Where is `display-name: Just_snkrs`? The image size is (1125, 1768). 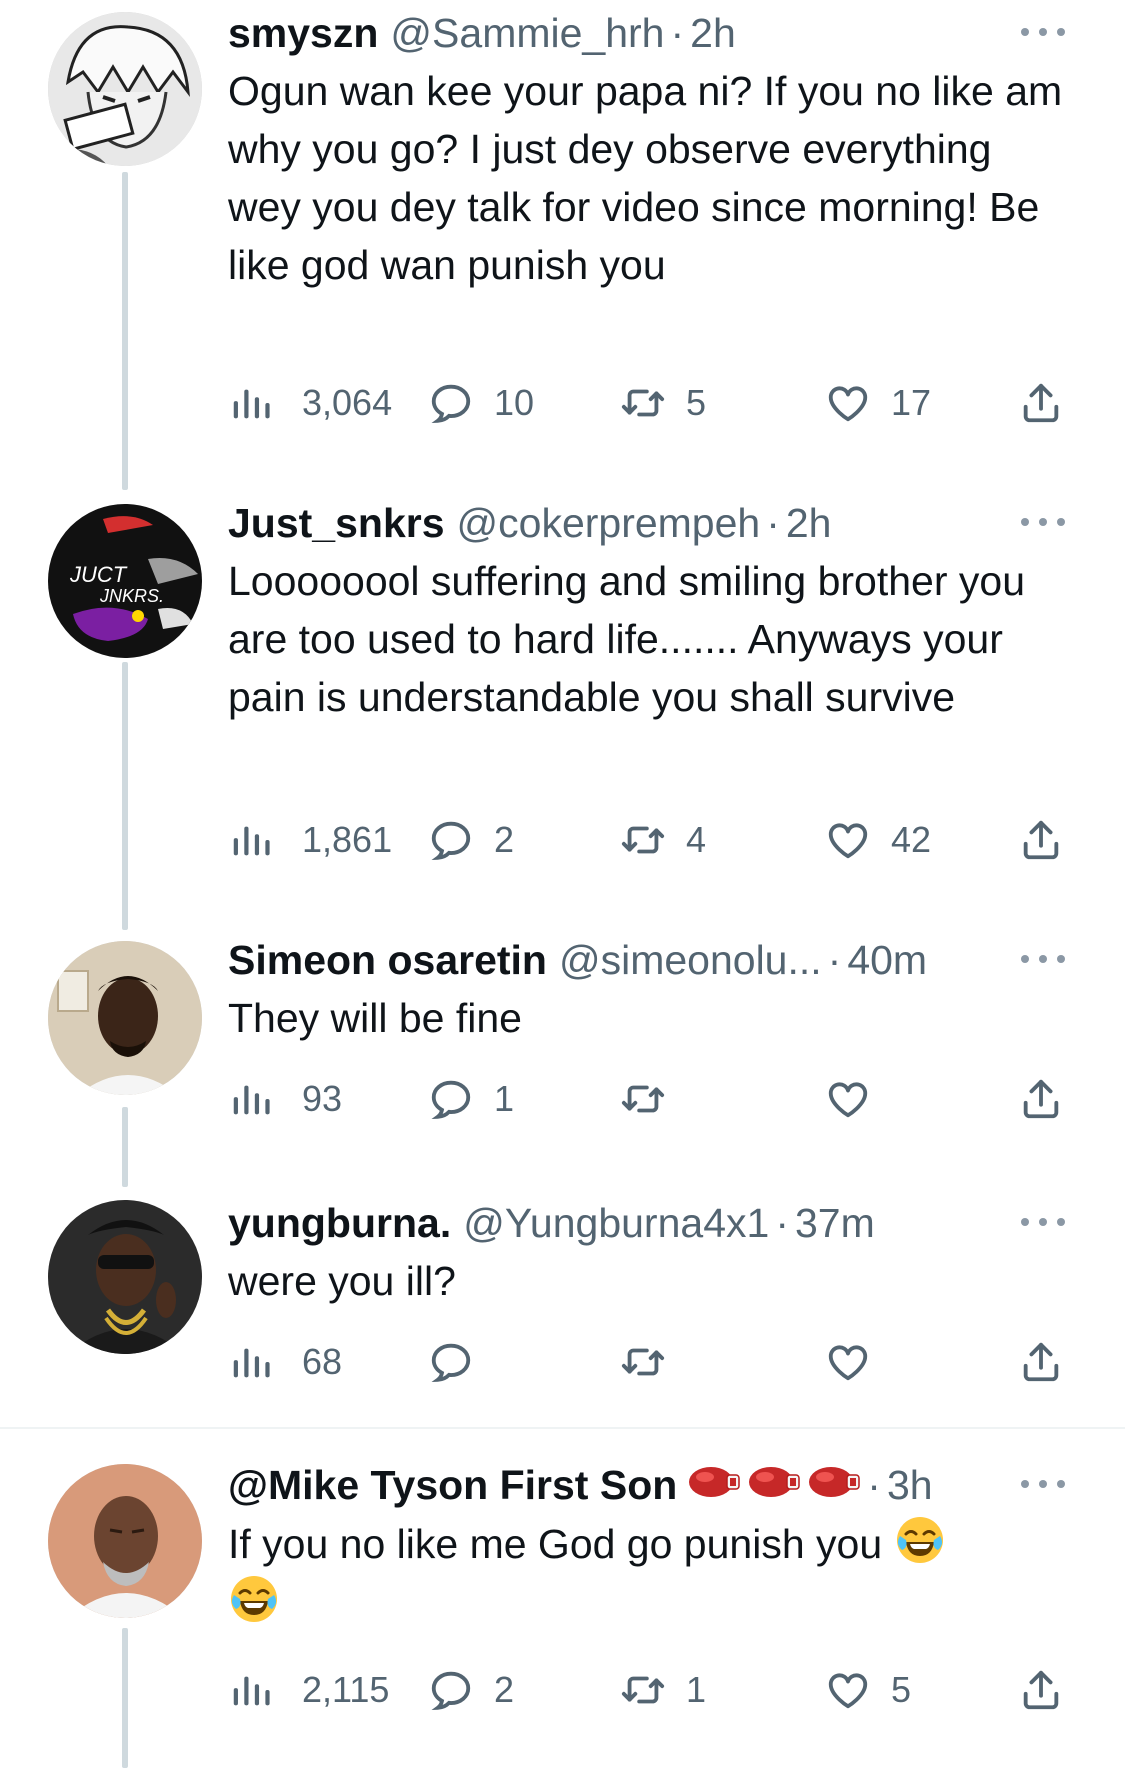 display-name: Just_snkrs is located at coordinates (336, 523).